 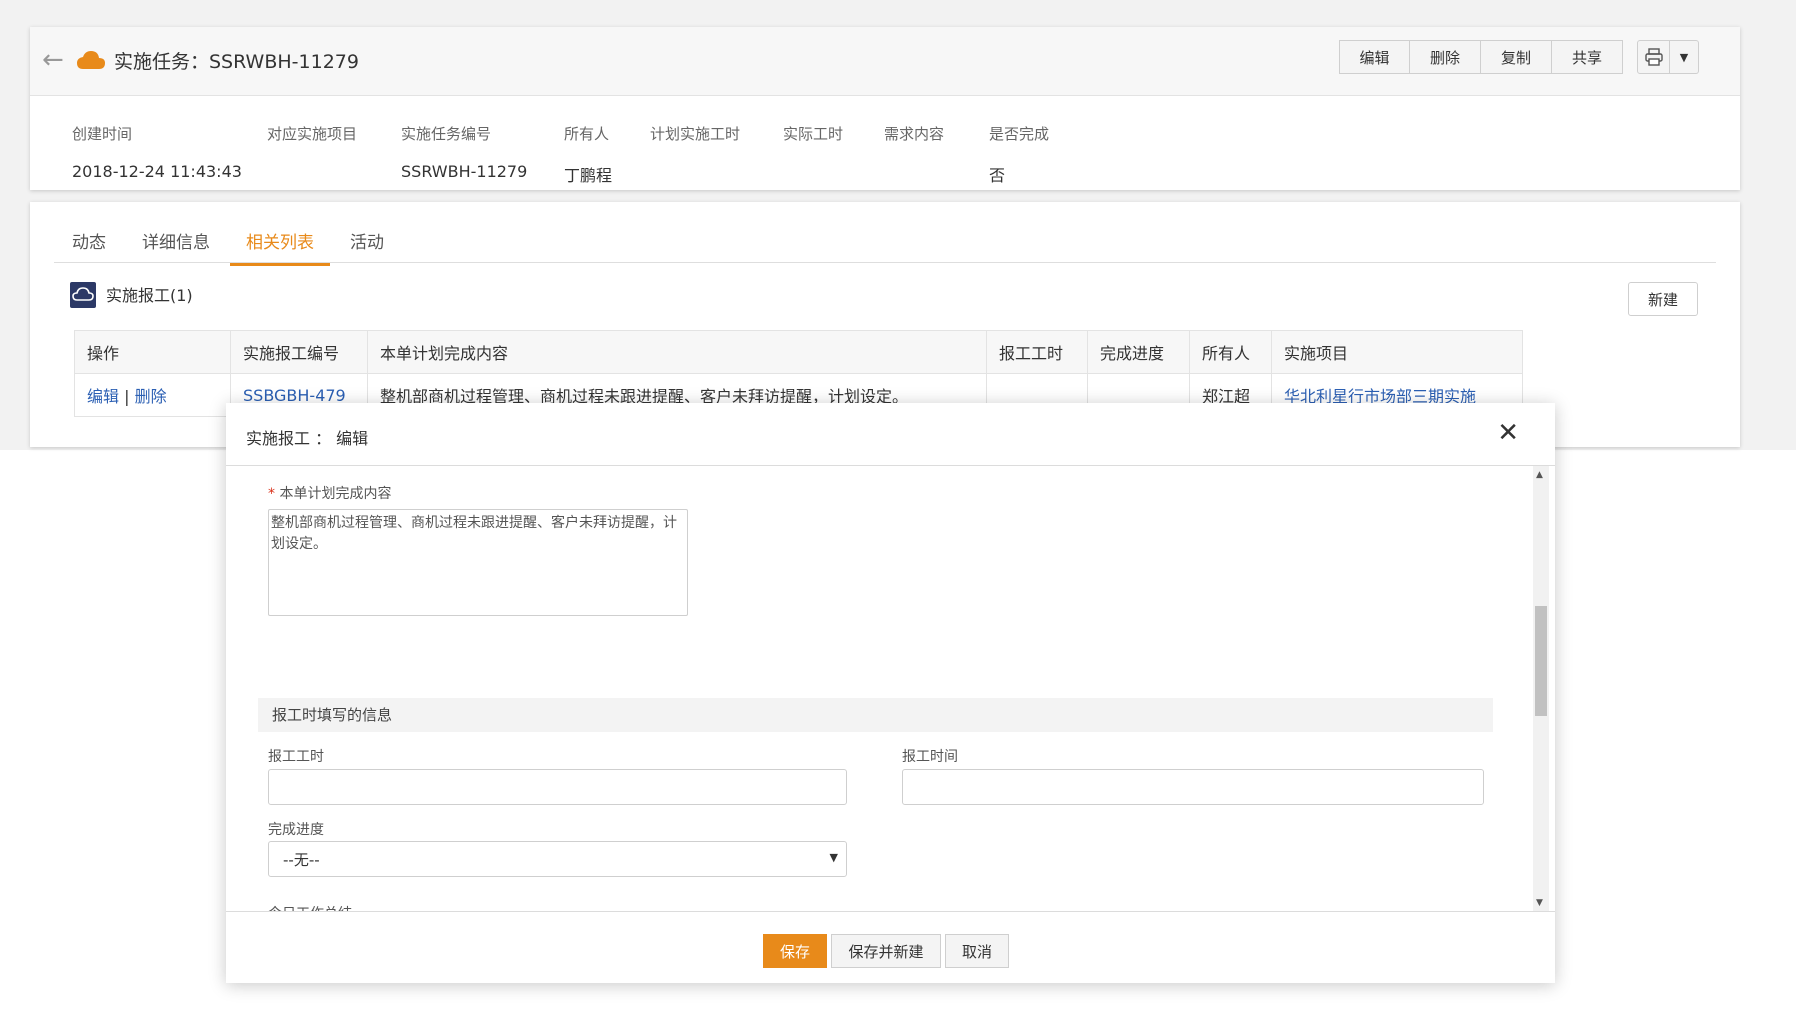 I want to click on print-group: ▼, so click(x=1668, y=57).